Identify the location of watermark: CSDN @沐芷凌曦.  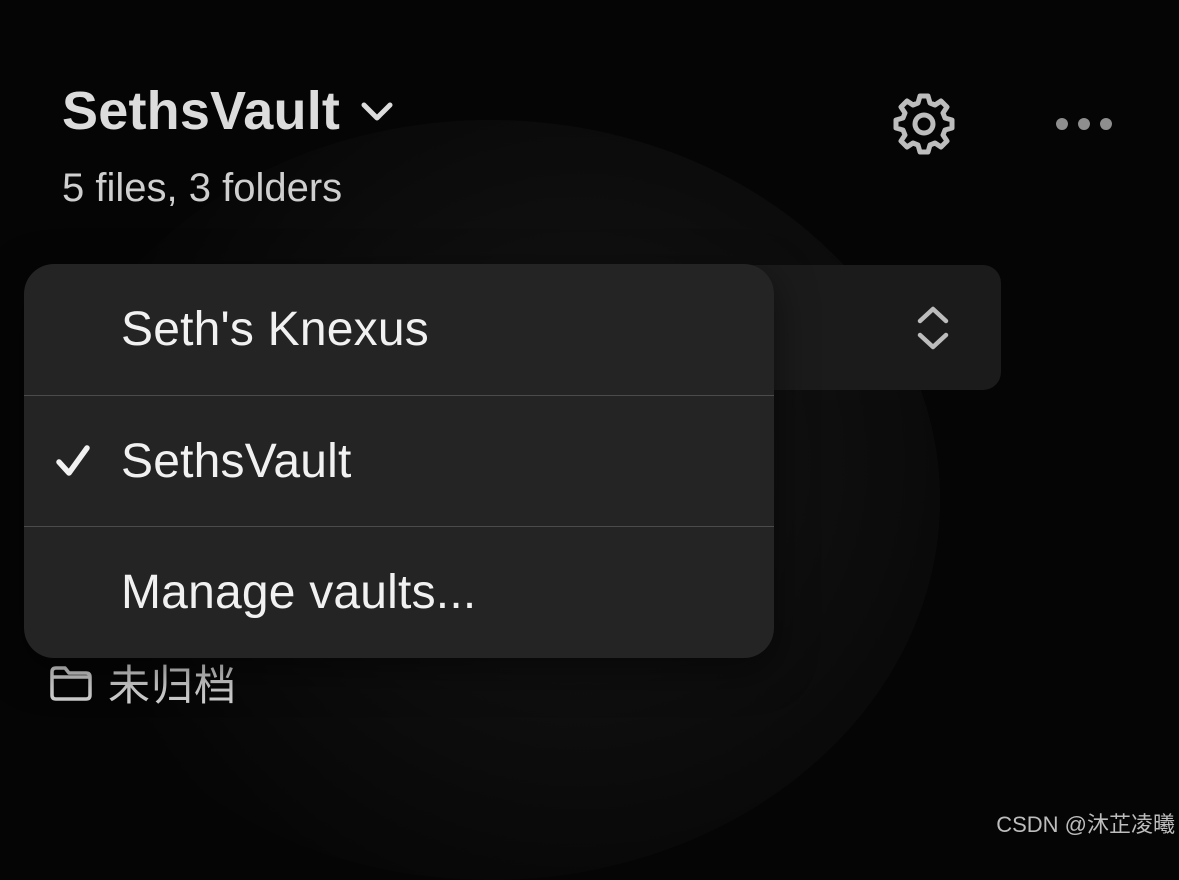
(1085, 824).